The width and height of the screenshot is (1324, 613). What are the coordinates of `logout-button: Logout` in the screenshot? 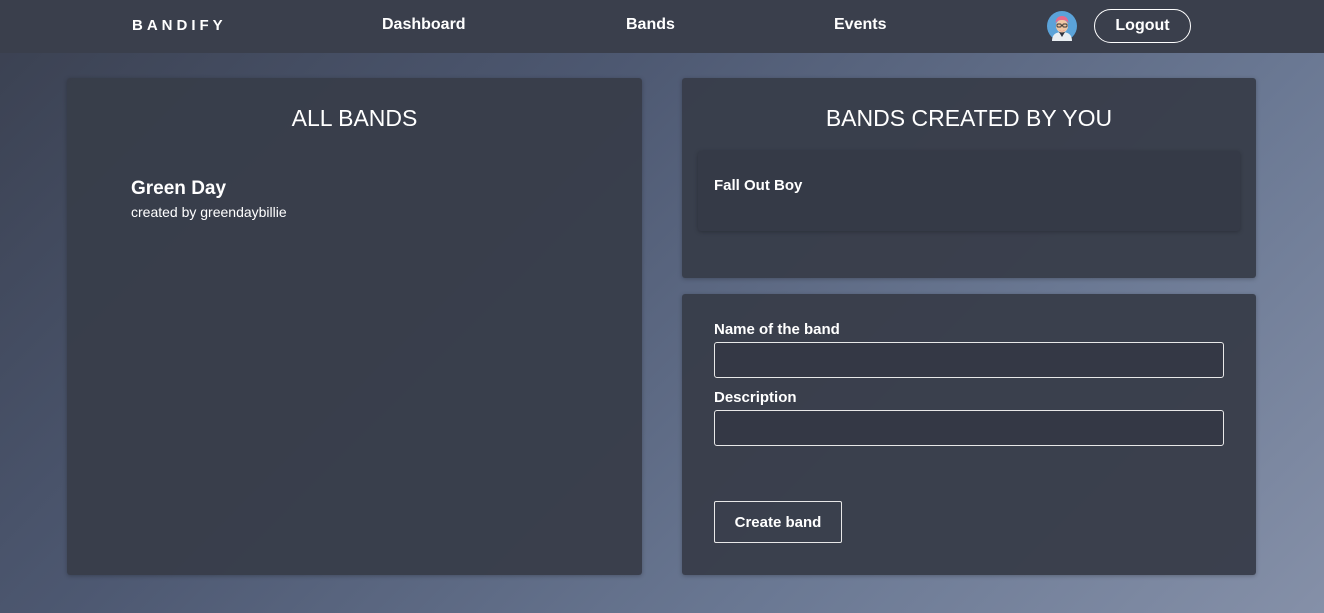 It's located at (1142, 26).